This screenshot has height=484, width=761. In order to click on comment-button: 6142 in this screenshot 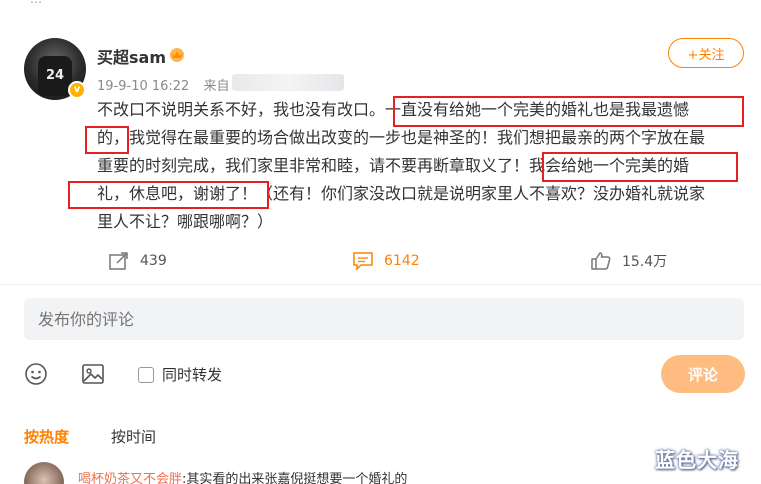, I will do `click(386, 261)`.